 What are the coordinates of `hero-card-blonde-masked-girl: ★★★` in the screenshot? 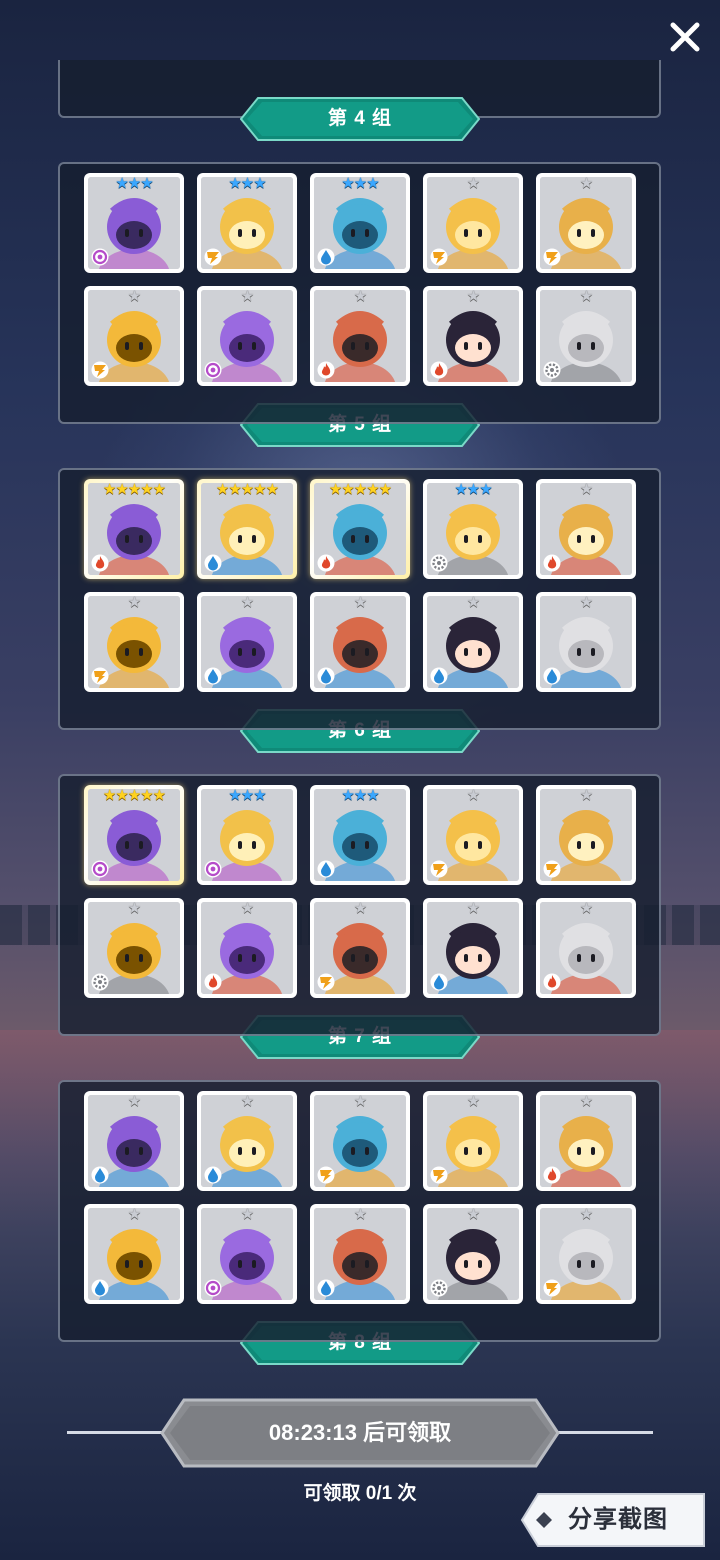 It's located at (247, 223).